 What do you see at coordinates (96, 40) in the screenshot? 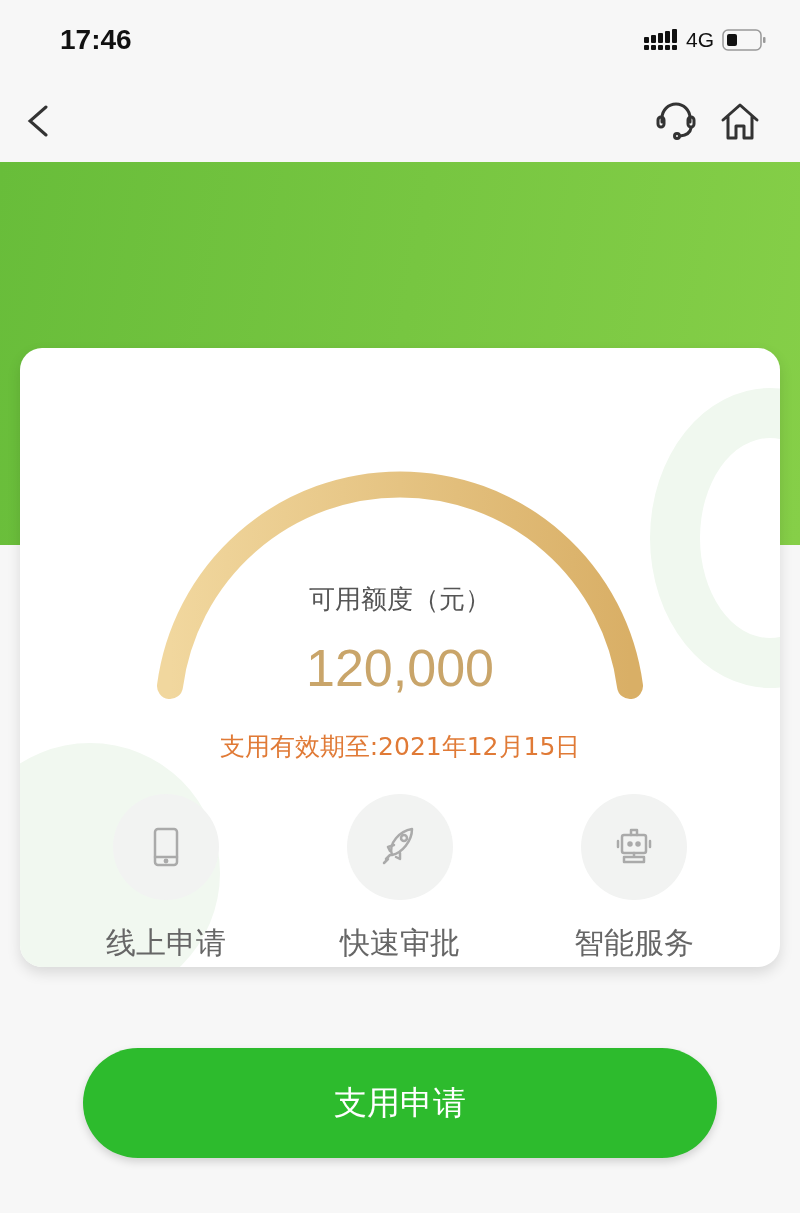
I see `status-time: 17:46` at bounding box center [96, 40].